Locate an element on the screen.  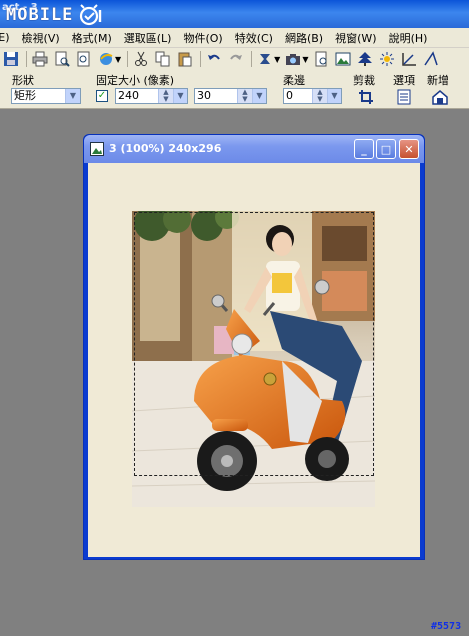
image-window-title-bar: 3 (100%) 240x296 _ □ ✕ is located at coordinates (254, 149).